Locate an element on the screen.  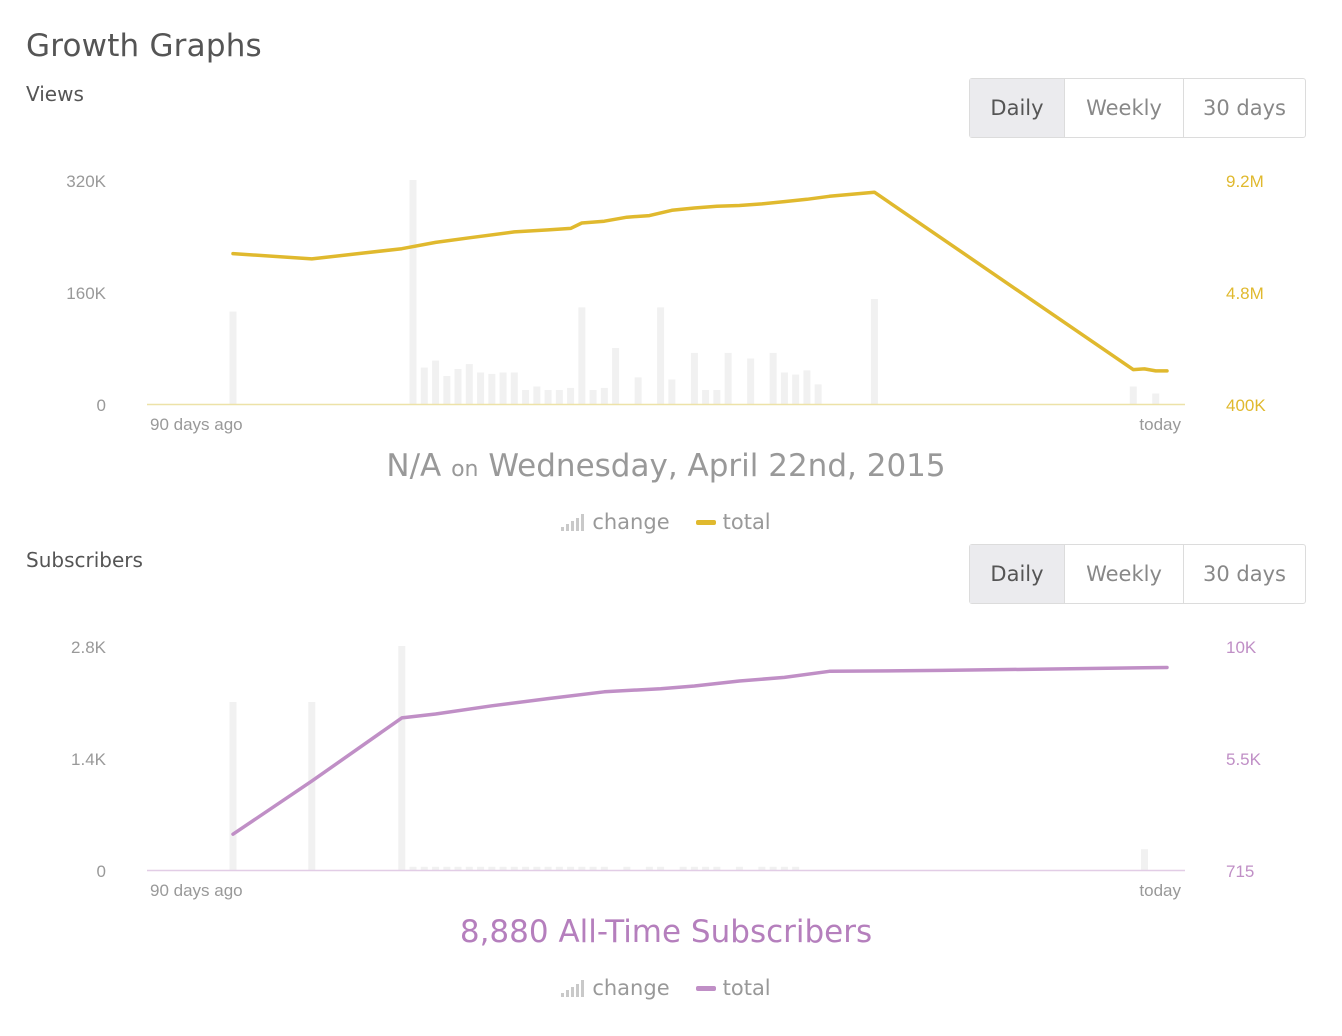
left-axis-tick-label: 160K is located at coordinates (86, 293).